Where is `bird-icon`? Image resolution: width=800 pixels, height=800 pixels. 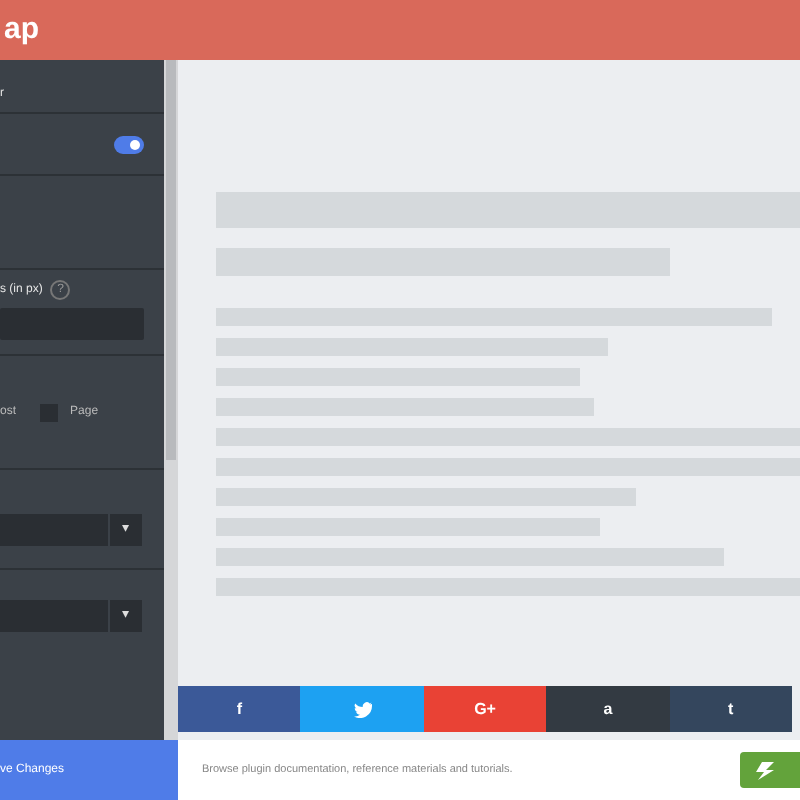 bird-icon is located at coordinates (362, 709).